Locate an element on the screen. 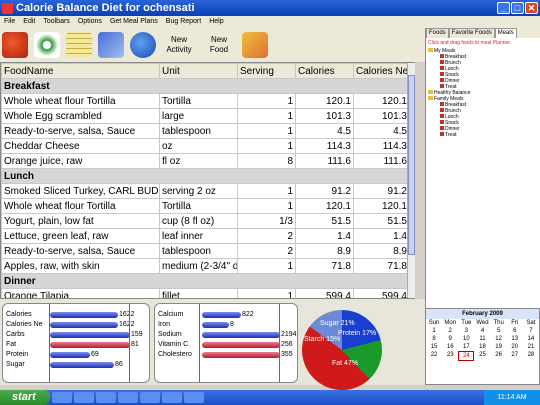 The height and width of the screenshot is (405, 540). calendar-day: 17 is located at coordinates (466, 347).